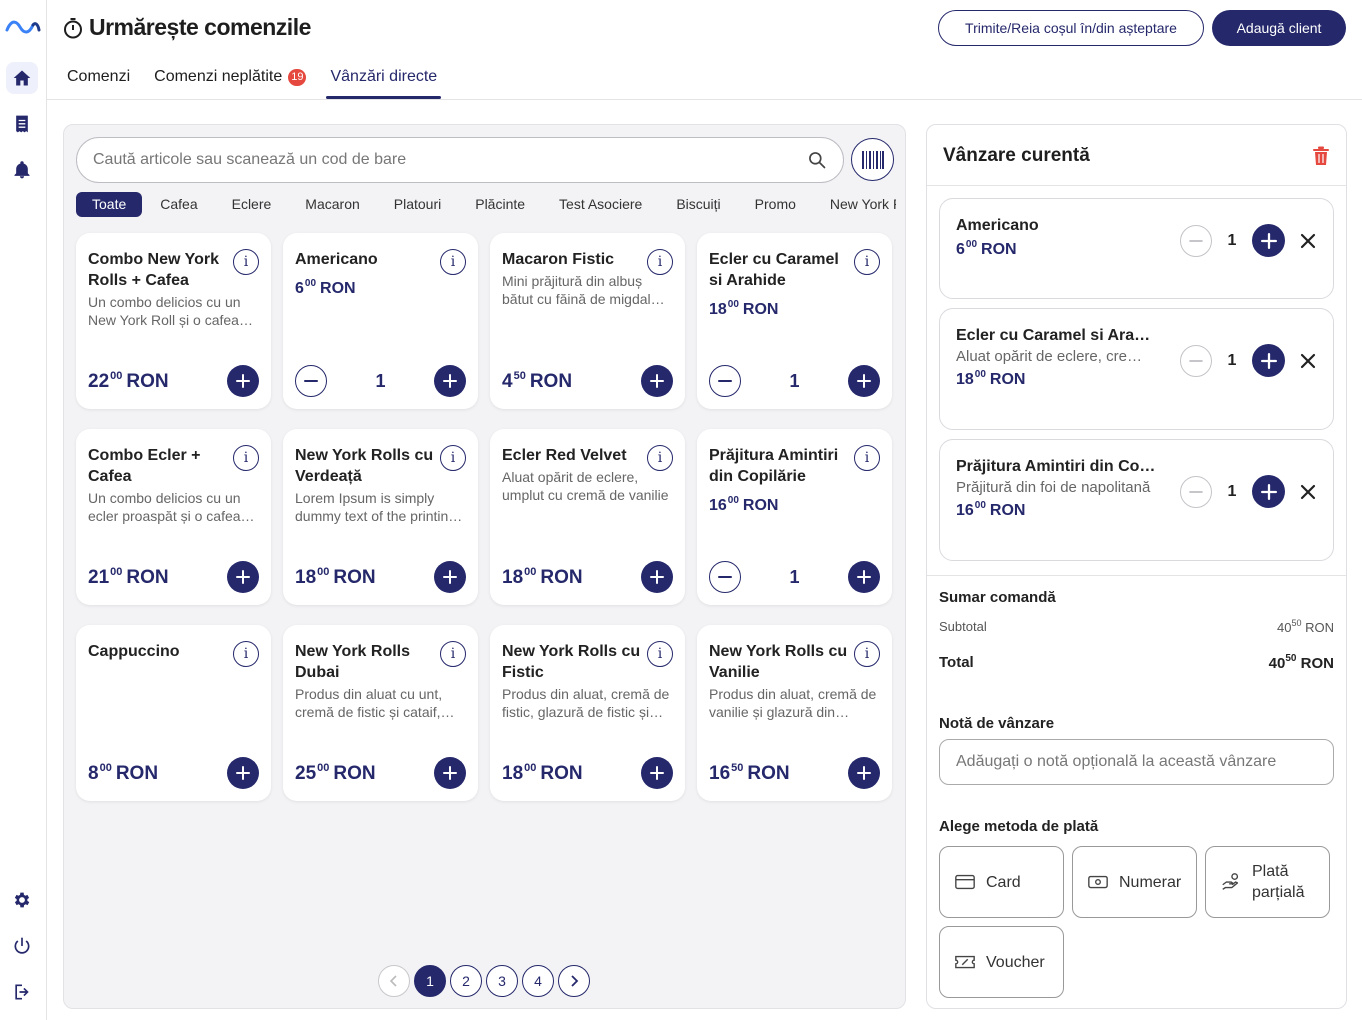 This screenshot has height=1020, width=1362. Describe the element at coordinates (718, 505) in the screenshot. I see `price-int: 16` at that location.